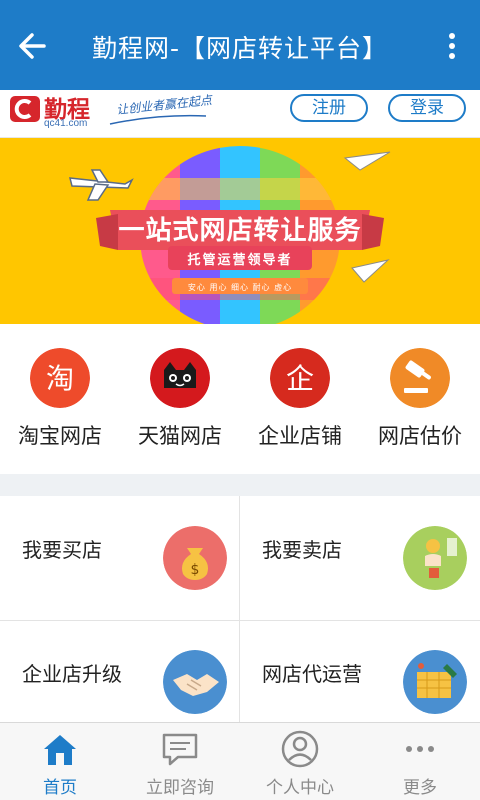 The image size is (480, 800). What do you see at coordinates (101, 185) in the screenshot?
I see `airplane-icon` at bounding box center [101, 185].